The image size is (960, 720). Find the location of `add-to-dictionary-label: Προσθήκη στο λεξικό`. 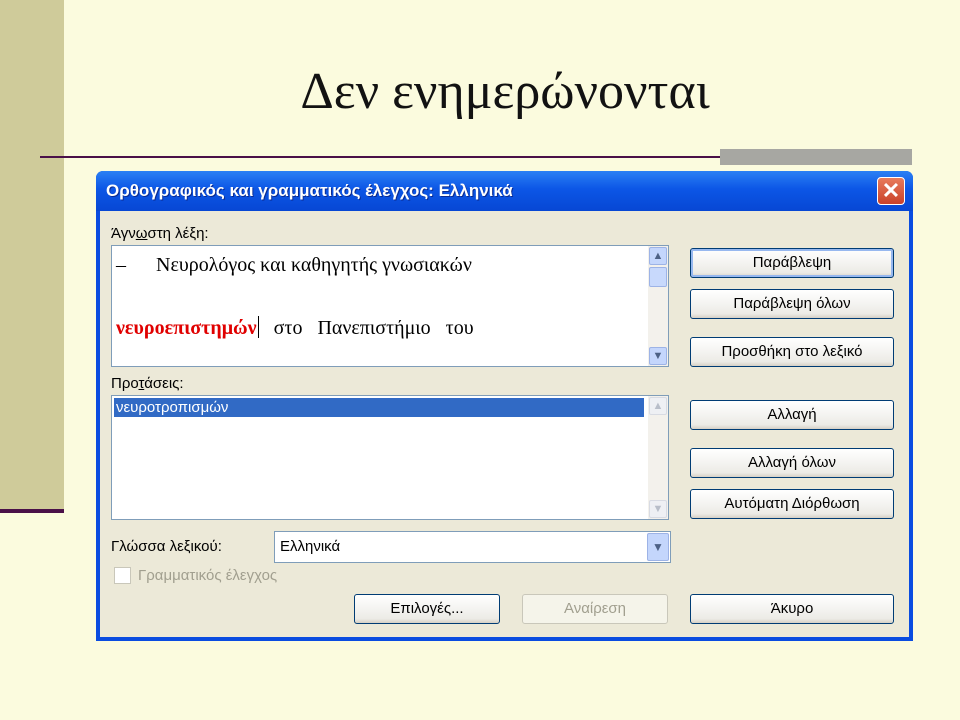

add-to-dictionary-label: Προσθήκη στο λεξικό is located at coordinates (792, 351).